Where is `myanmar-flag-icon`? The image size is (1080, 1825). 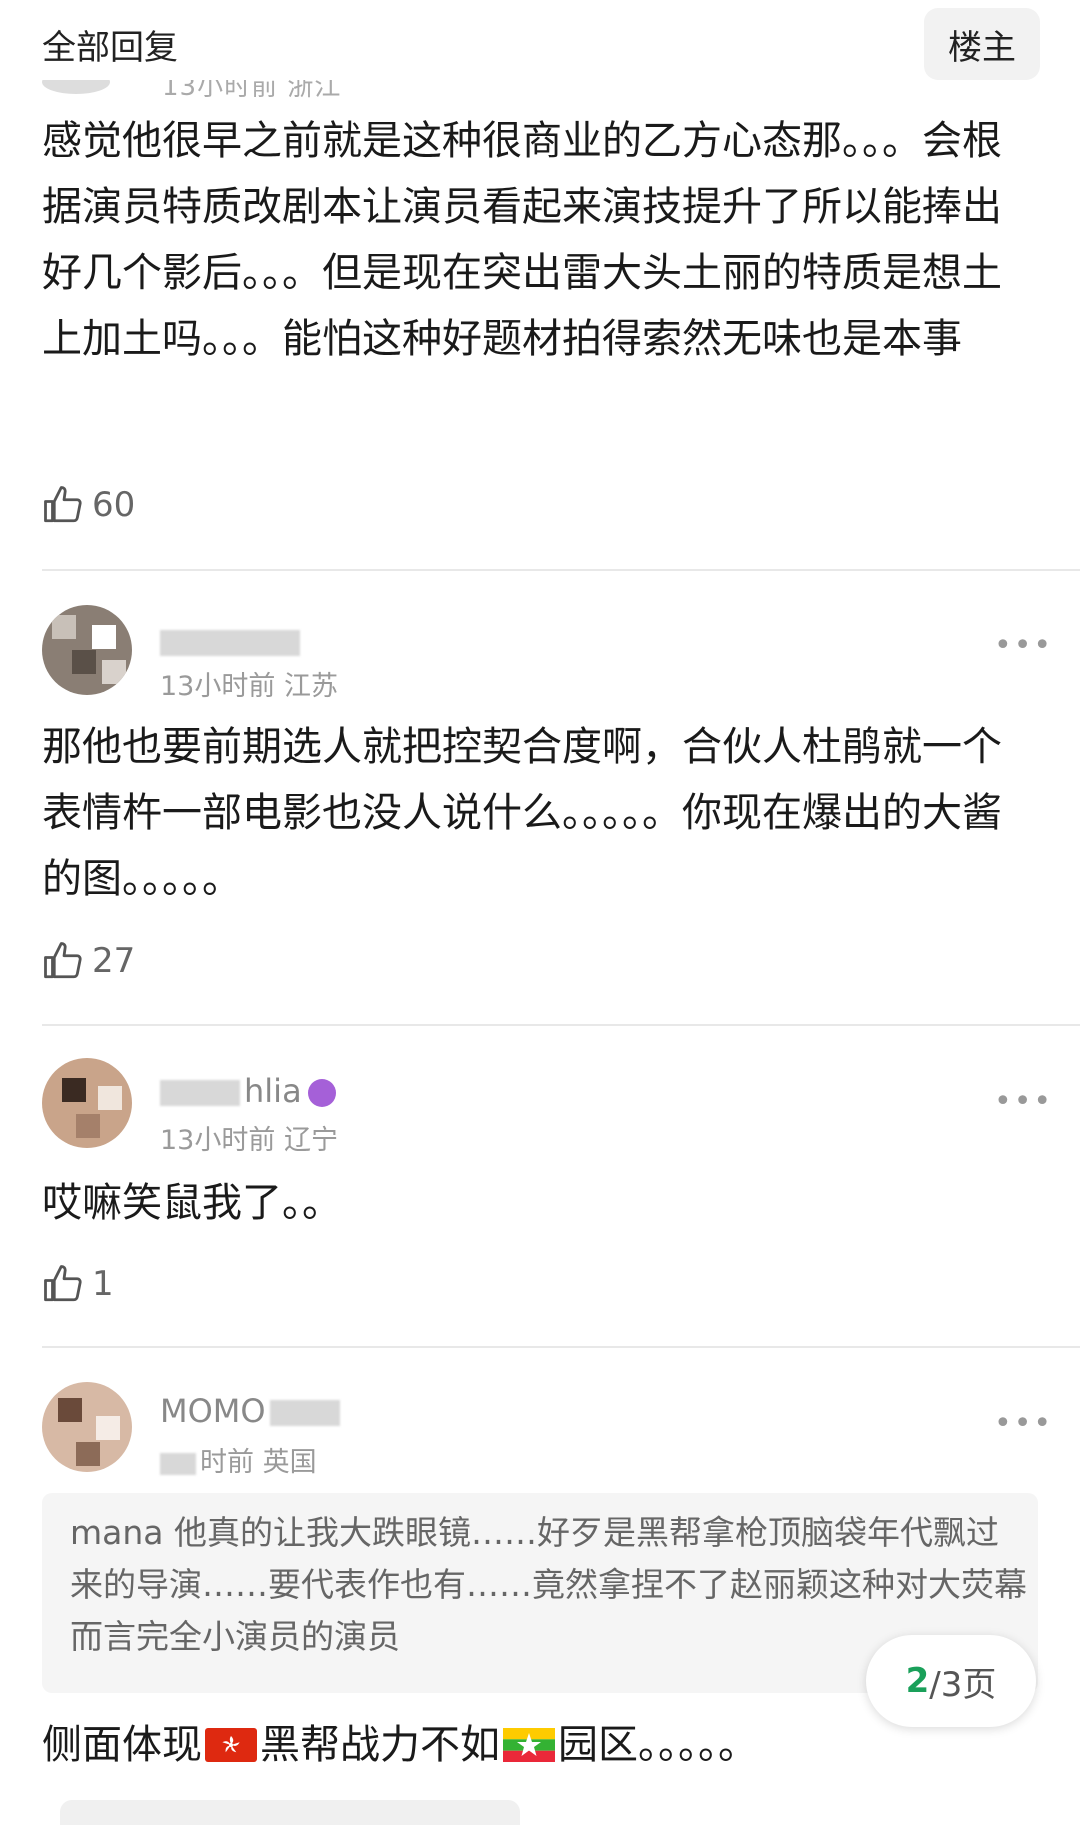
myanmar-flag-icon is located at coordinates (529, 1745).